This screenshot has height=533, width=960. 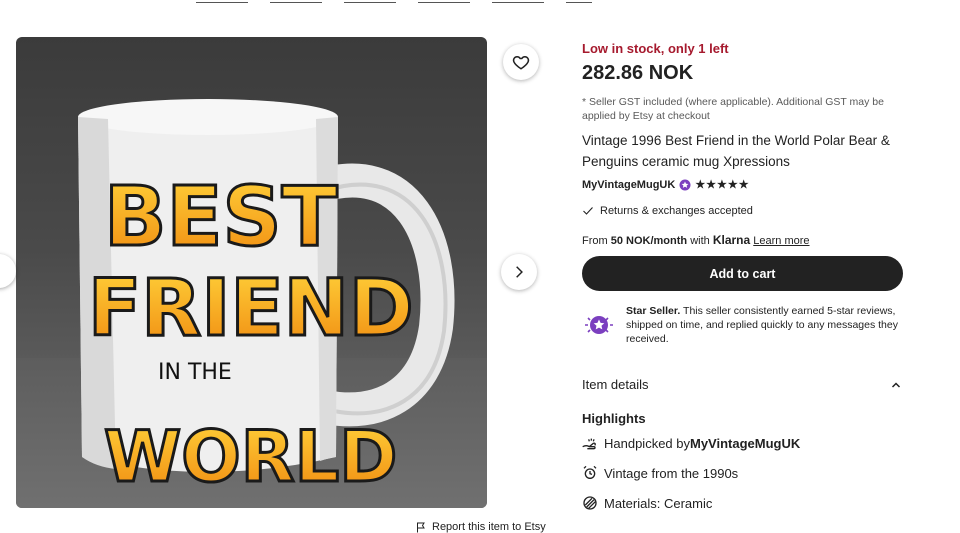 I want to click on prev-image-button, so click(x=8, y=271).